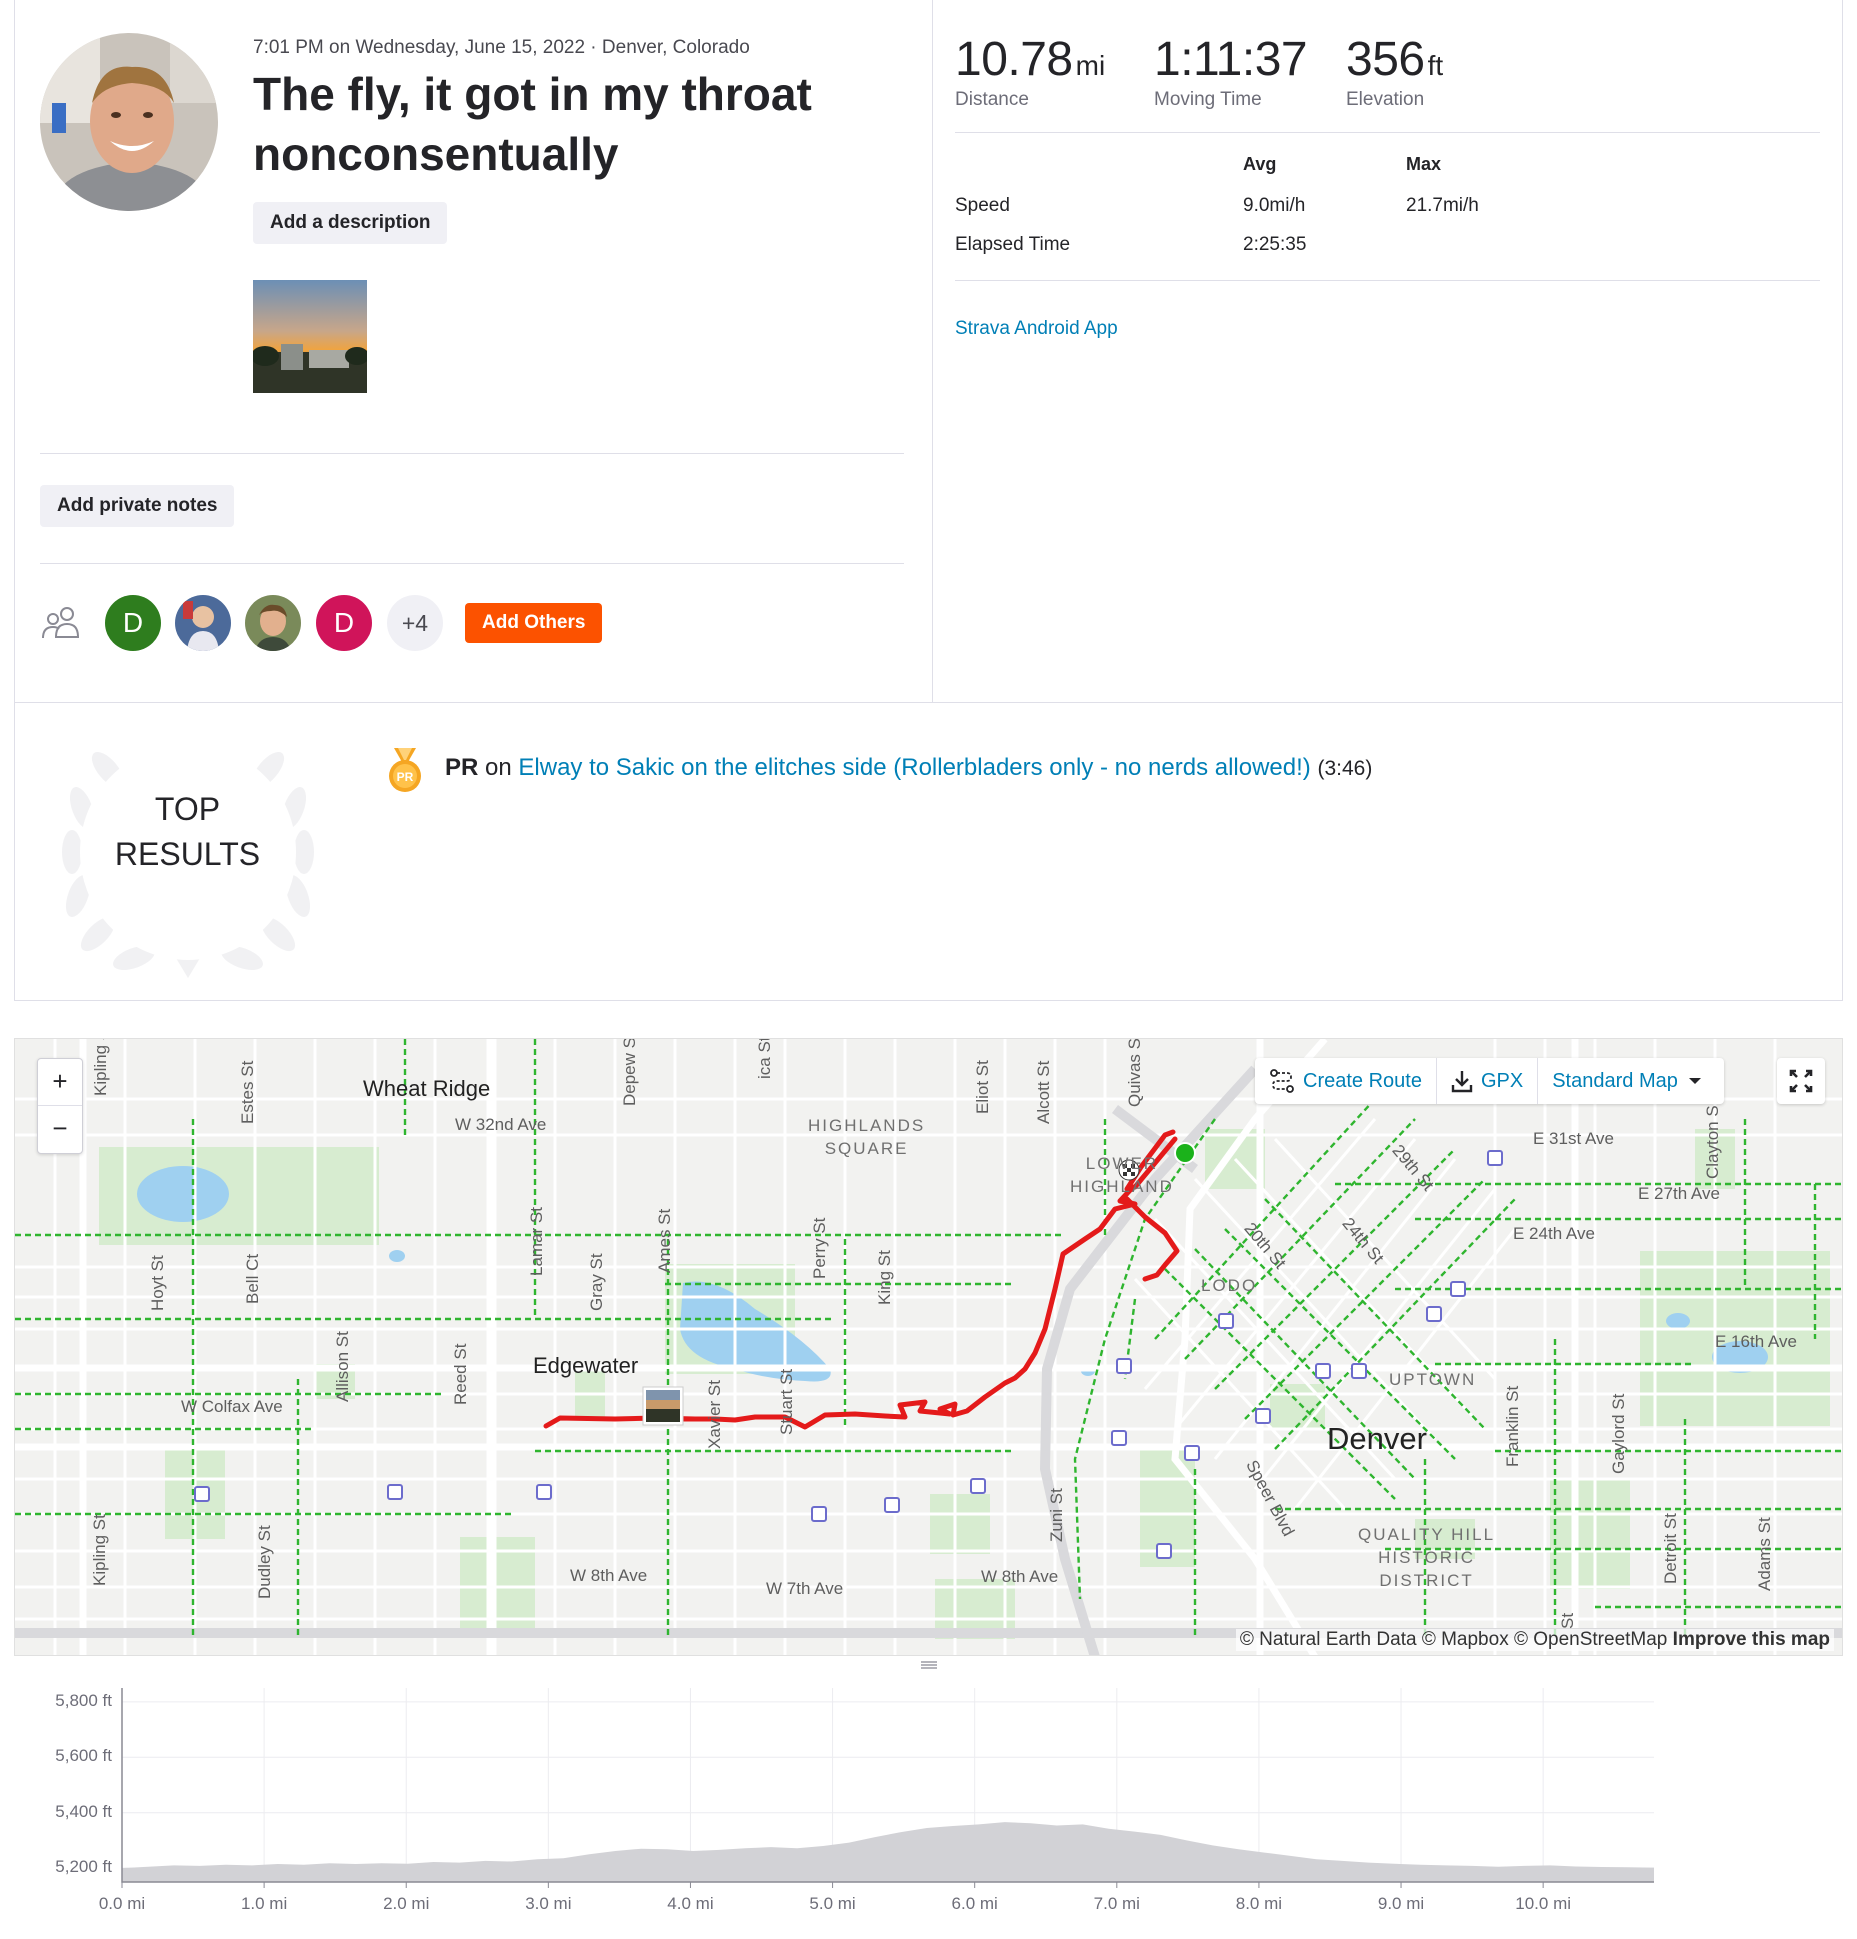 Image resolution: width=1857 pixels, height=1939 pixels. Describe the element at coordinates (427, 1088) in the screenshot. I see `map-label-wheat-ridge: Wheat Ridge` at that location.